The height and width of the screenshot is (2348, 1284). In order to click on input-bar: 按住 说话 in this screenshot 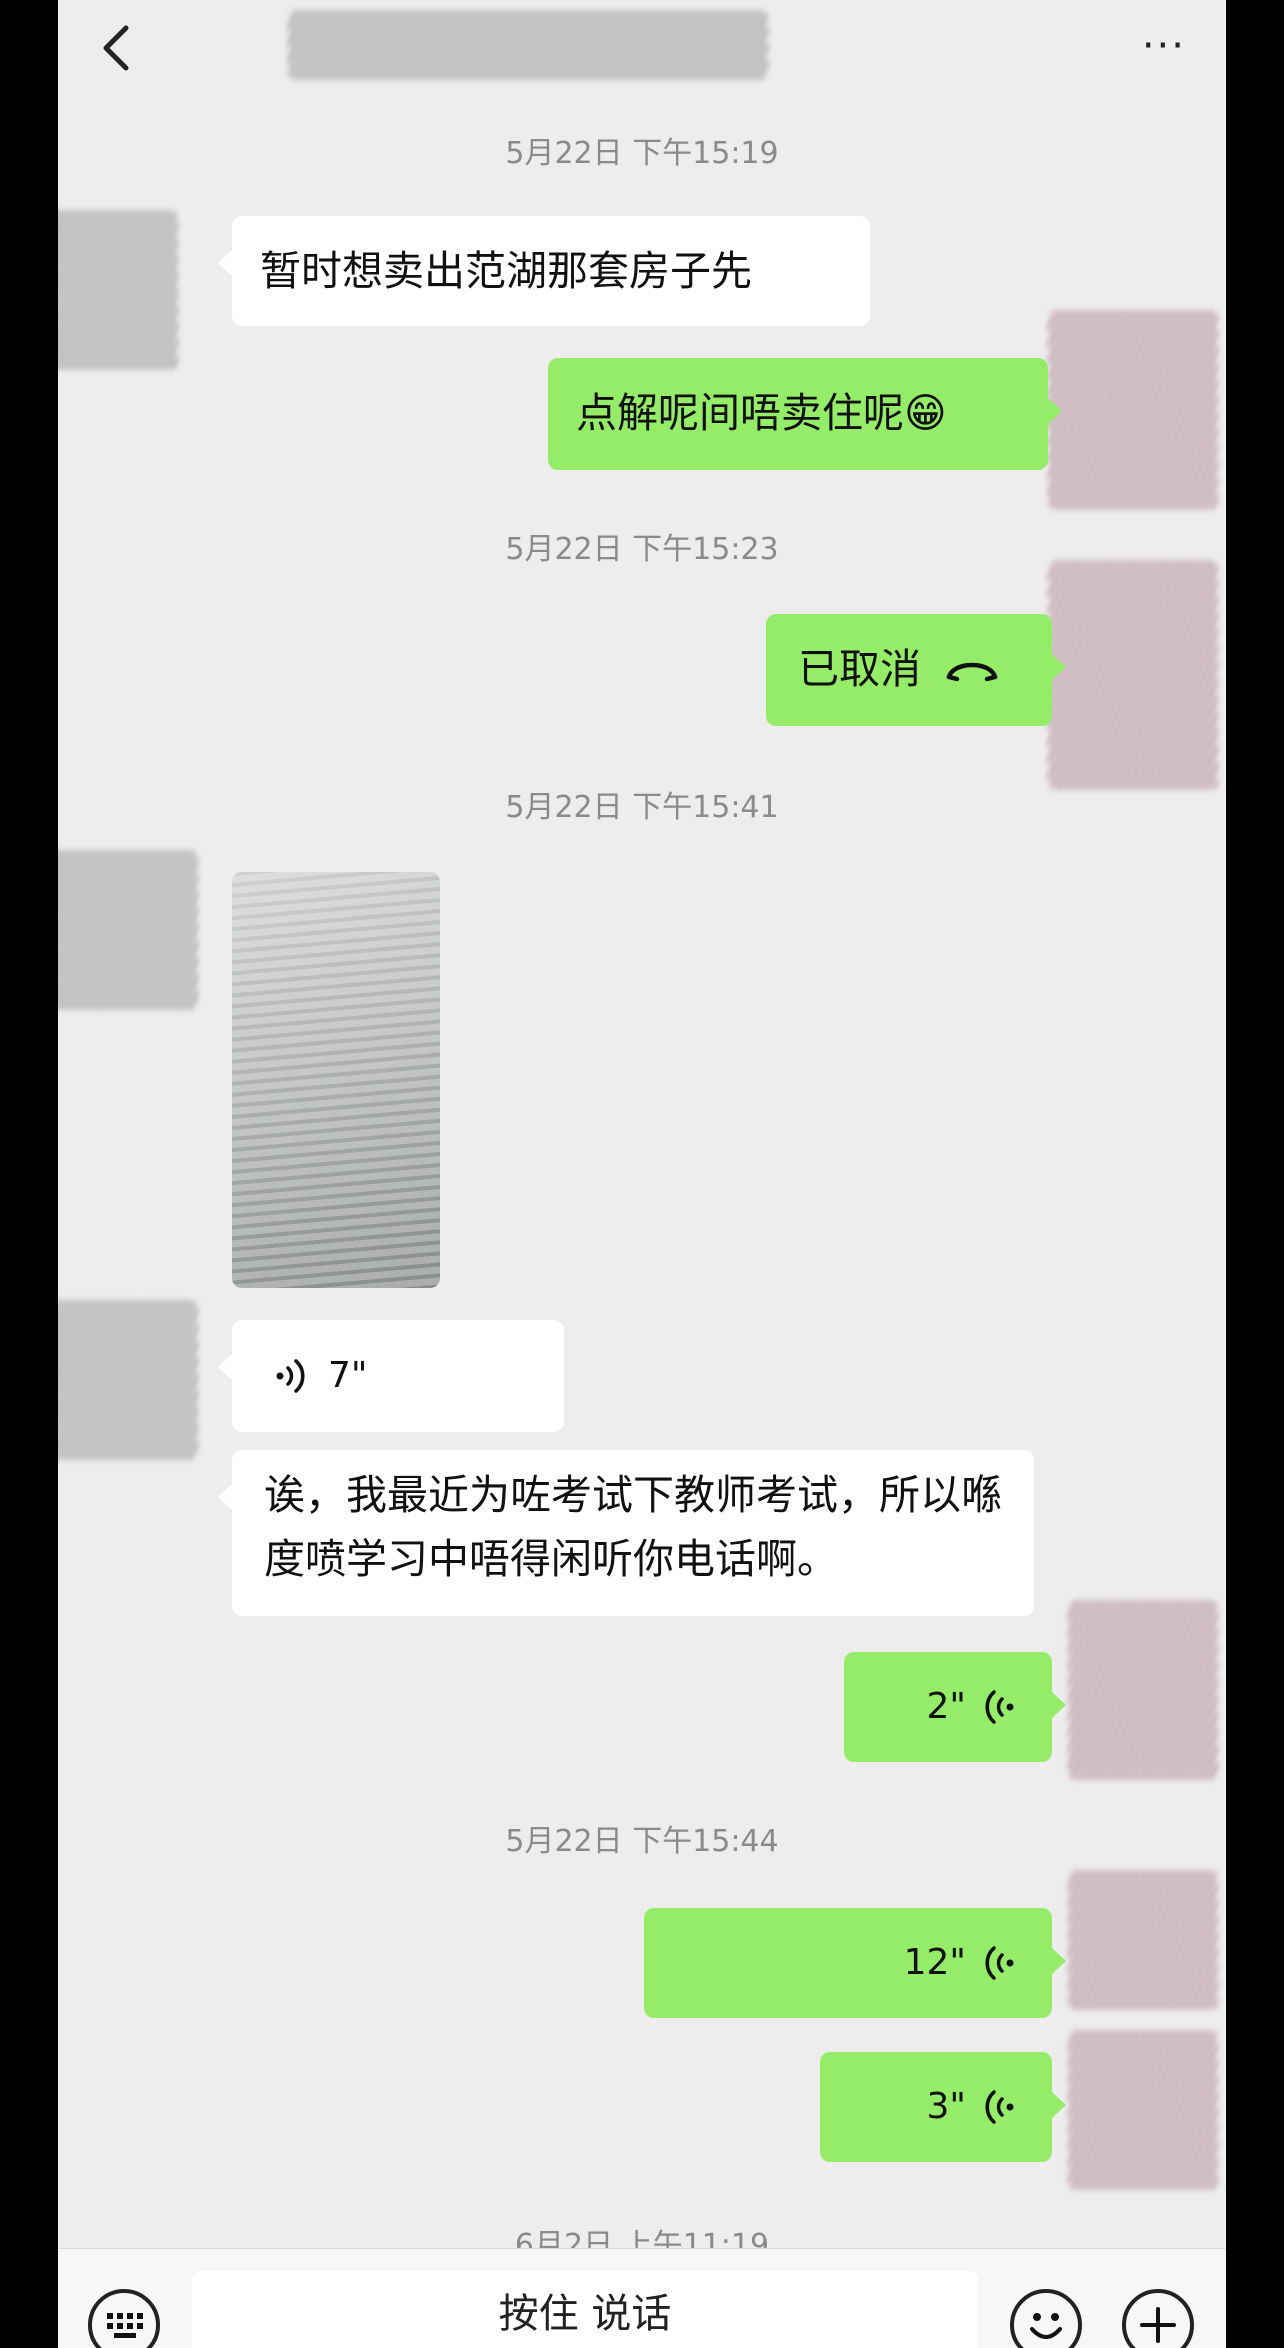, I will do `click(642, 2298)`.